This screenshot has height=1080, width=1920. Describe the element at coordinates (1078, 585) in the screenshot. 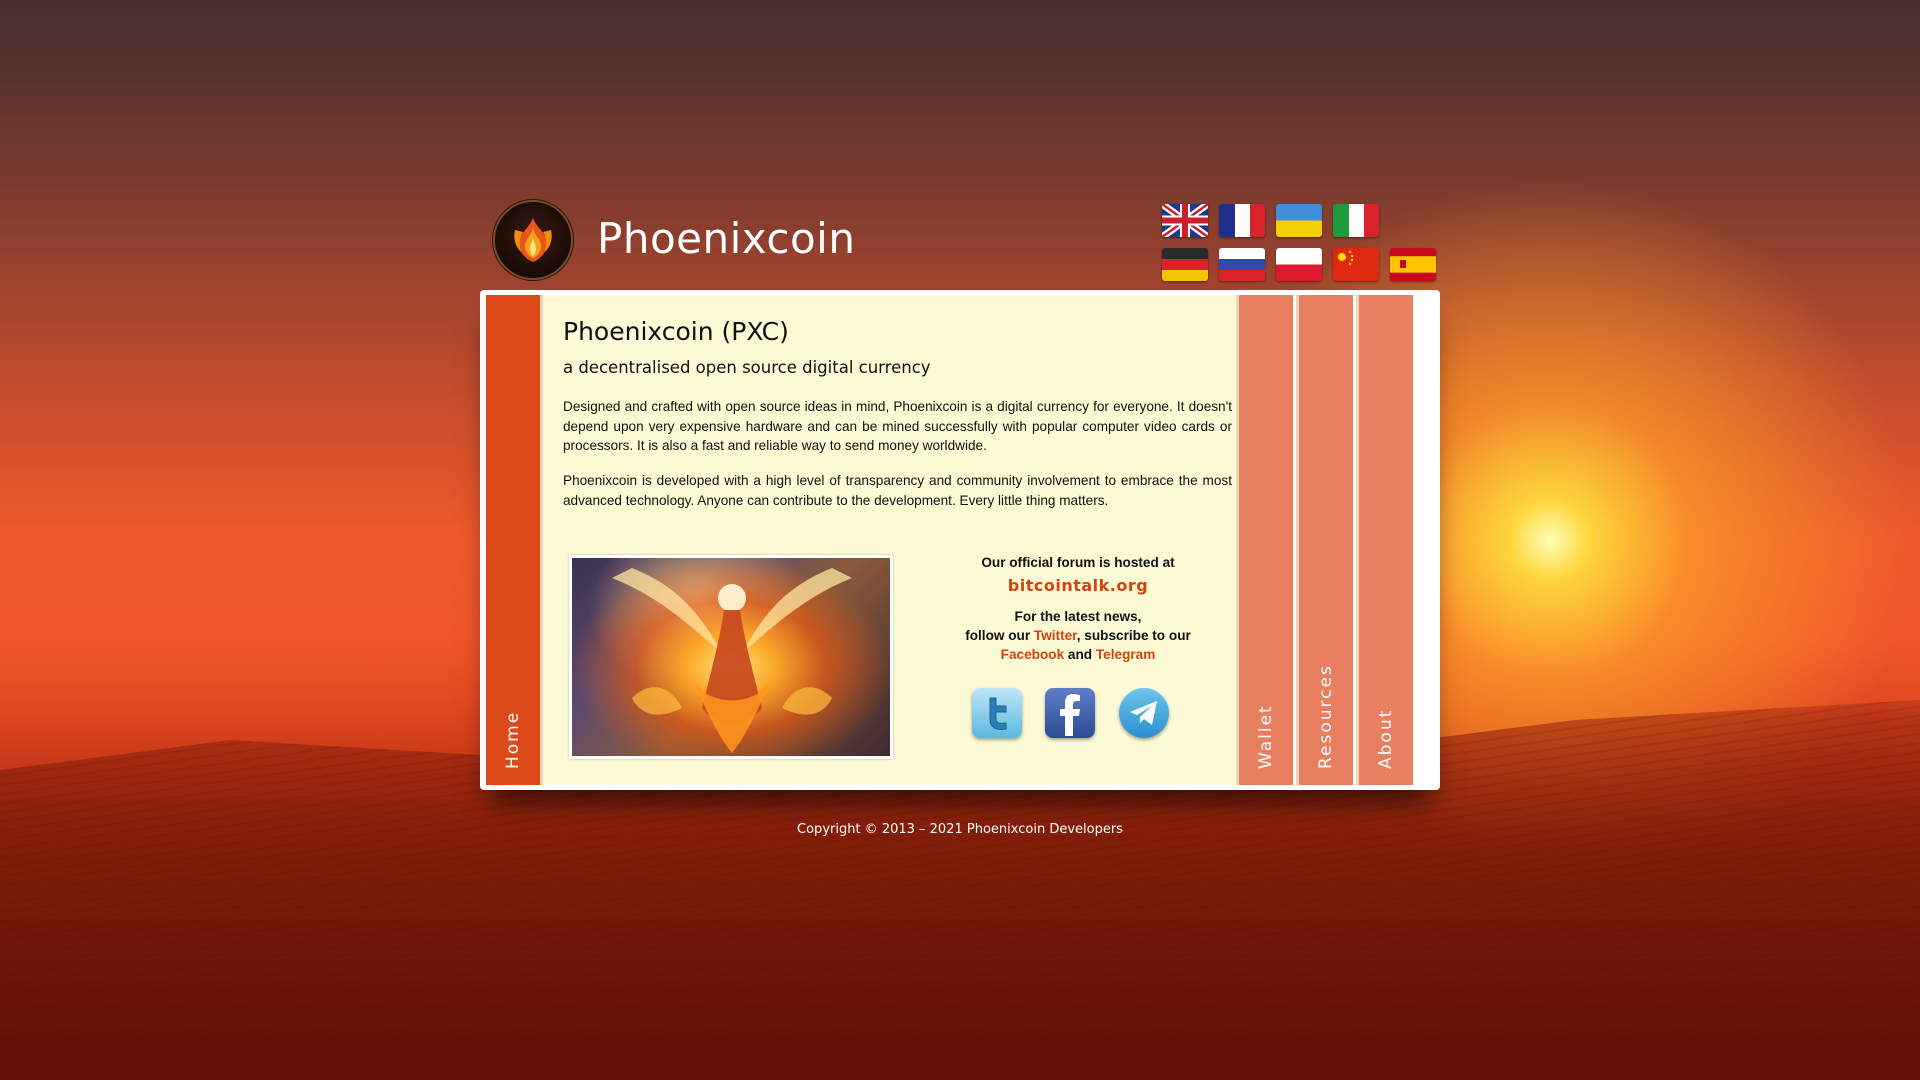

I see `forum-link: bitcointalk.org` at that location.